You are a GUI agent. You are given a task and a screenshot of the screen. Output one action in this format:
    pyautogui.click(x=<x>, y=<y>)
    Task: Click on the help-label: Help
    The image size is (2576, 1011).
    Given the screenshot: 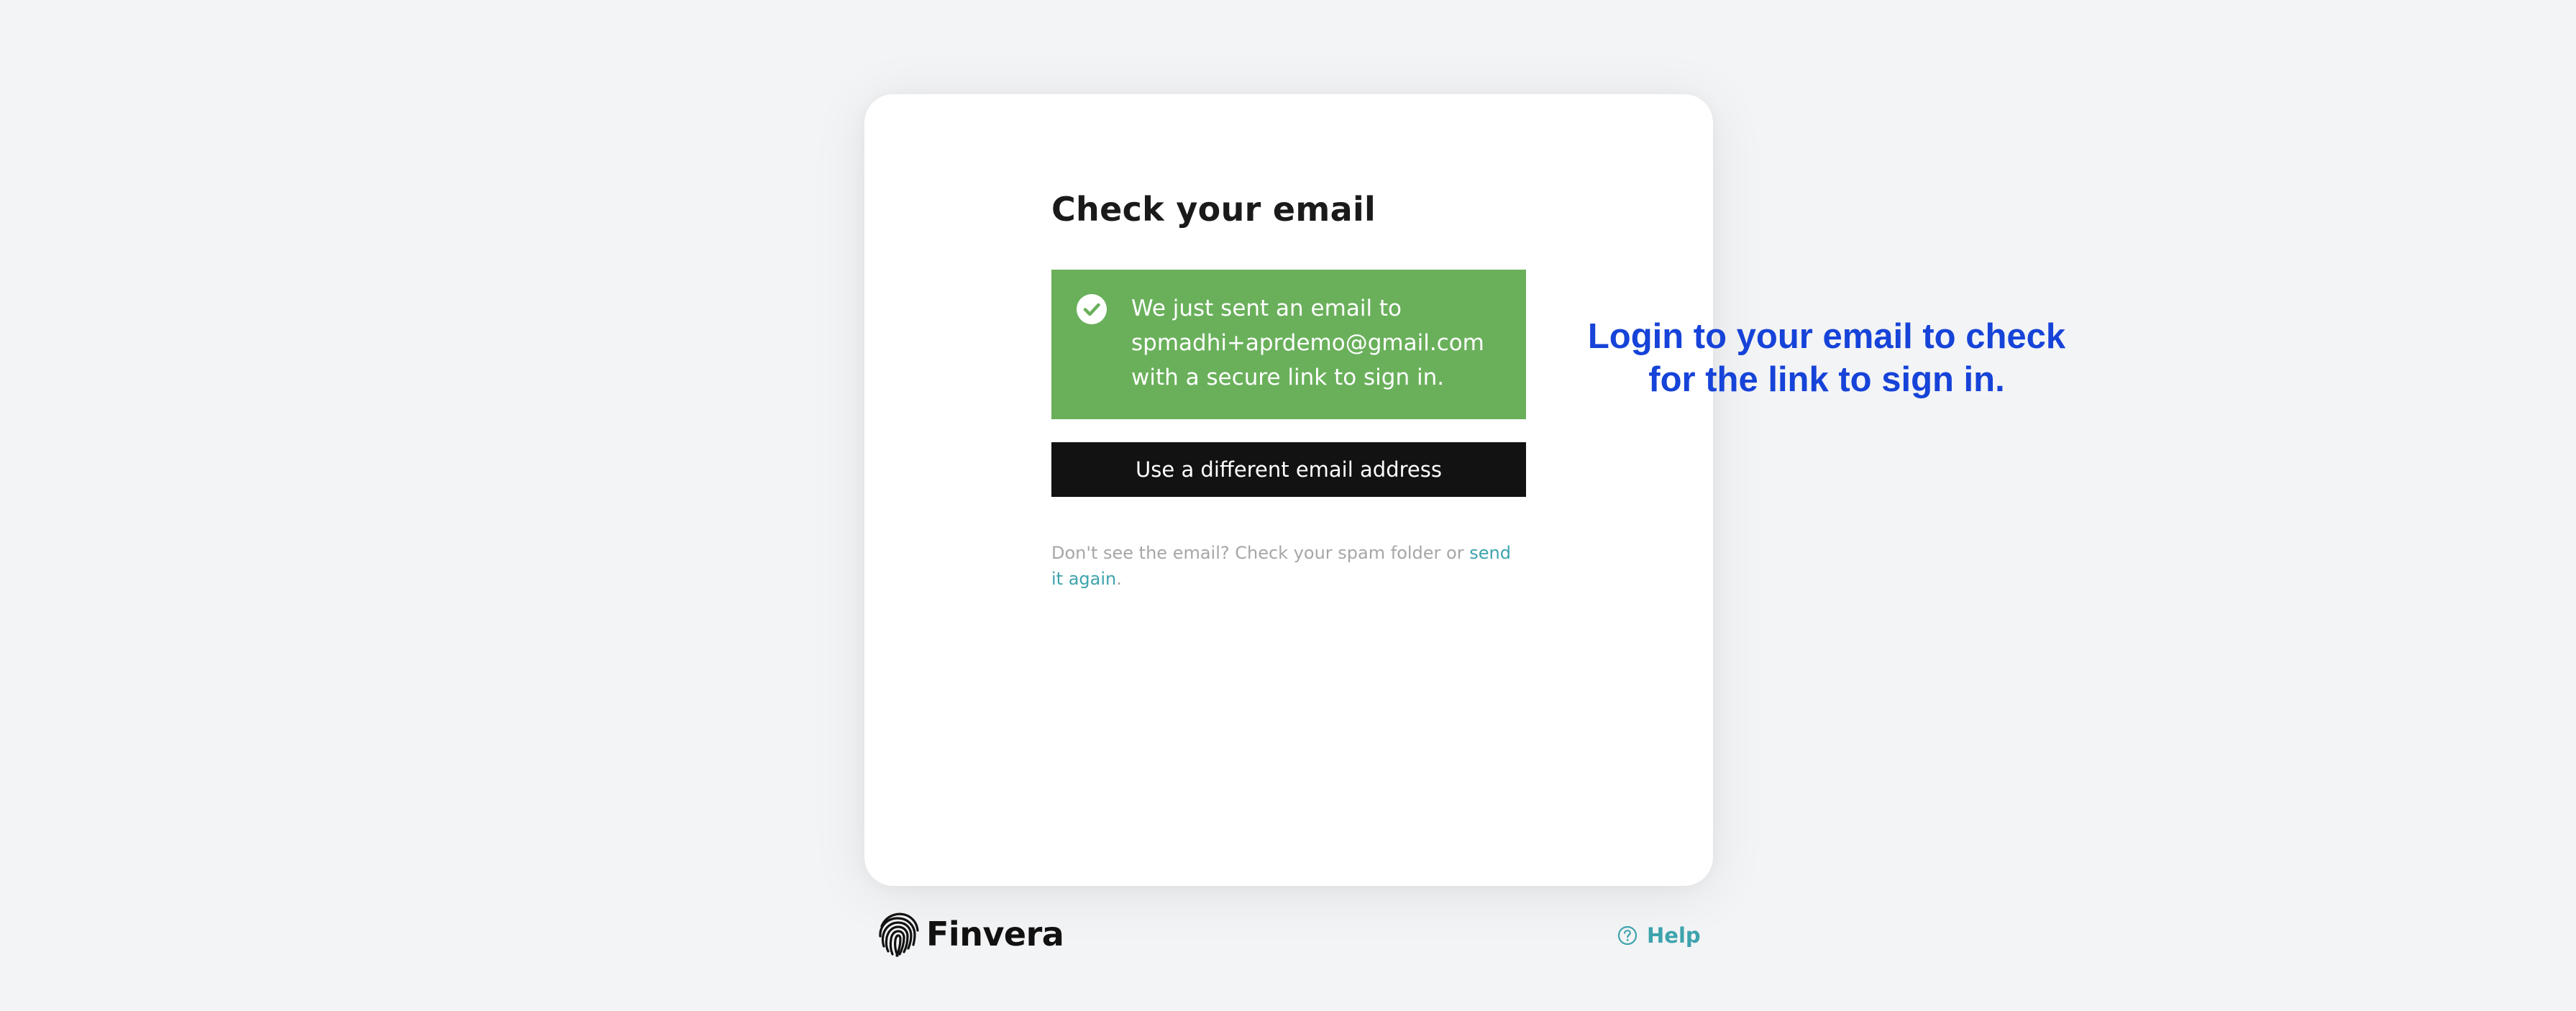 What is the action you would take?
    pyautogui.click(x=1674, y=935)
    